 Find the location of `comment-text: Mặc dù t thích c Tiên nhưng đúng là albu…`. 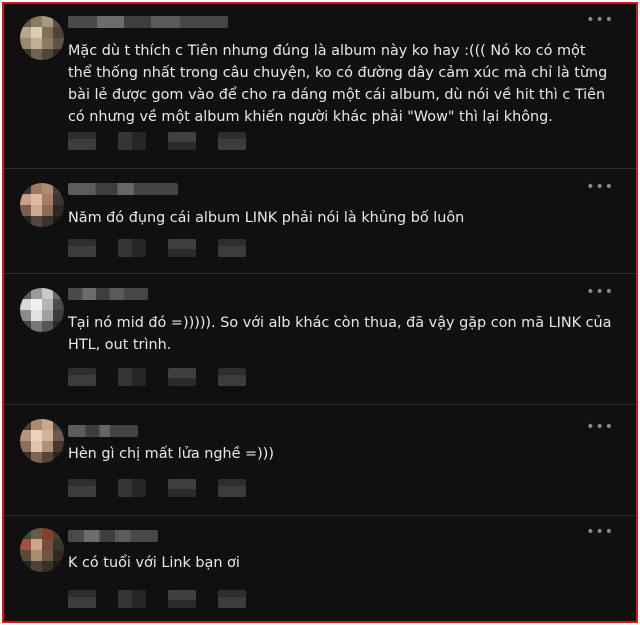

comment-text: Mặc dù t thích c Tiên nhưng đúng là albu… is located at coordinates (340, 84).